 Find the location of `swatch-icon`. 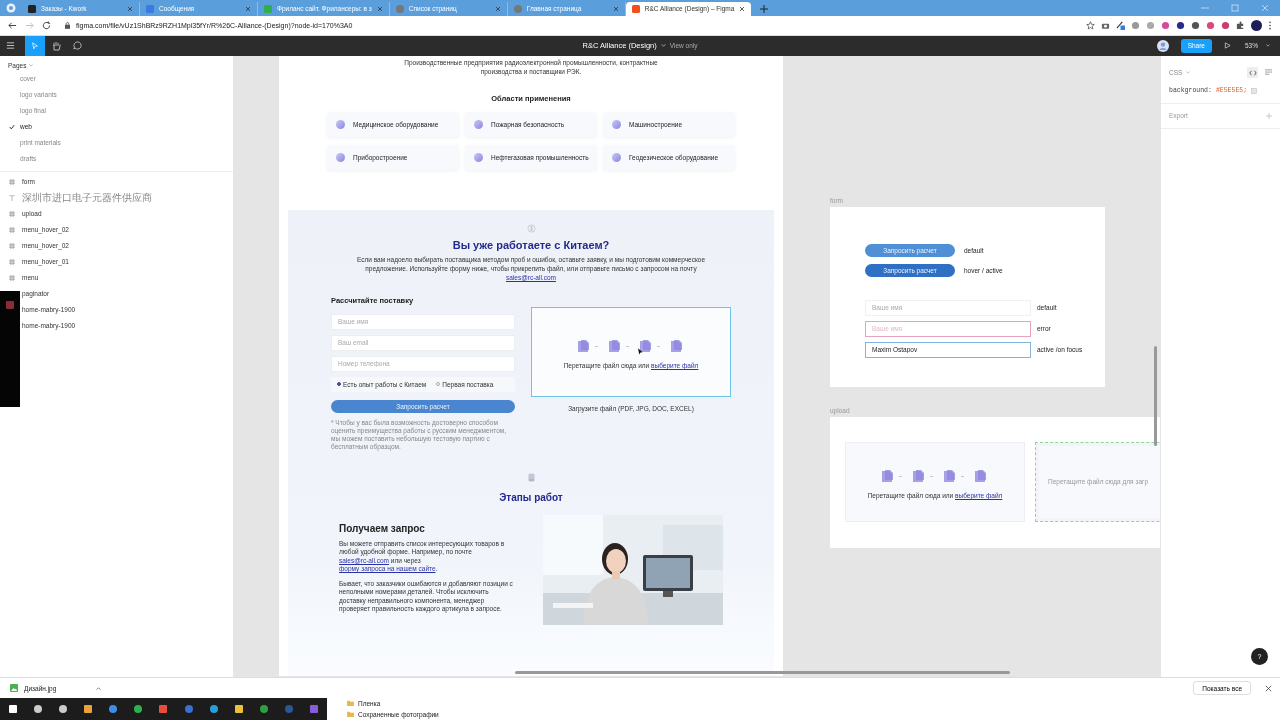

swatch-icon is located at coordinates (1254, 90).